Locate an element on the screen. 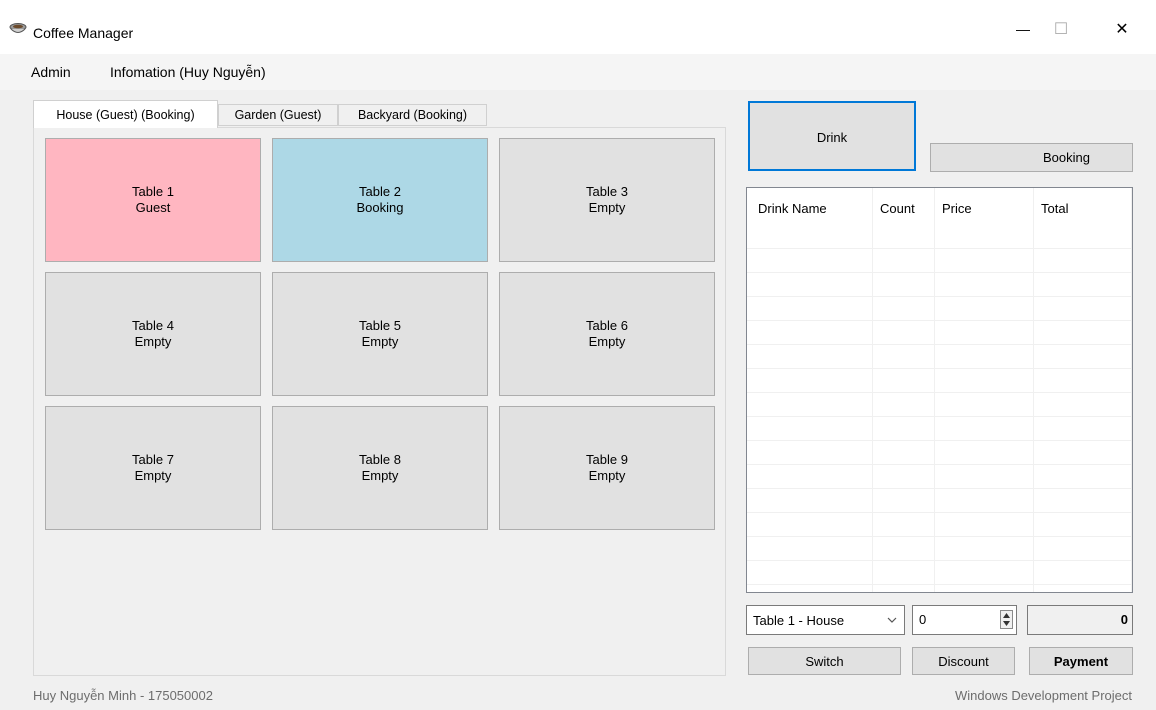 This screenshot has width=1156, height=710. drink-button: Drink is located at coordinates (832, 136).